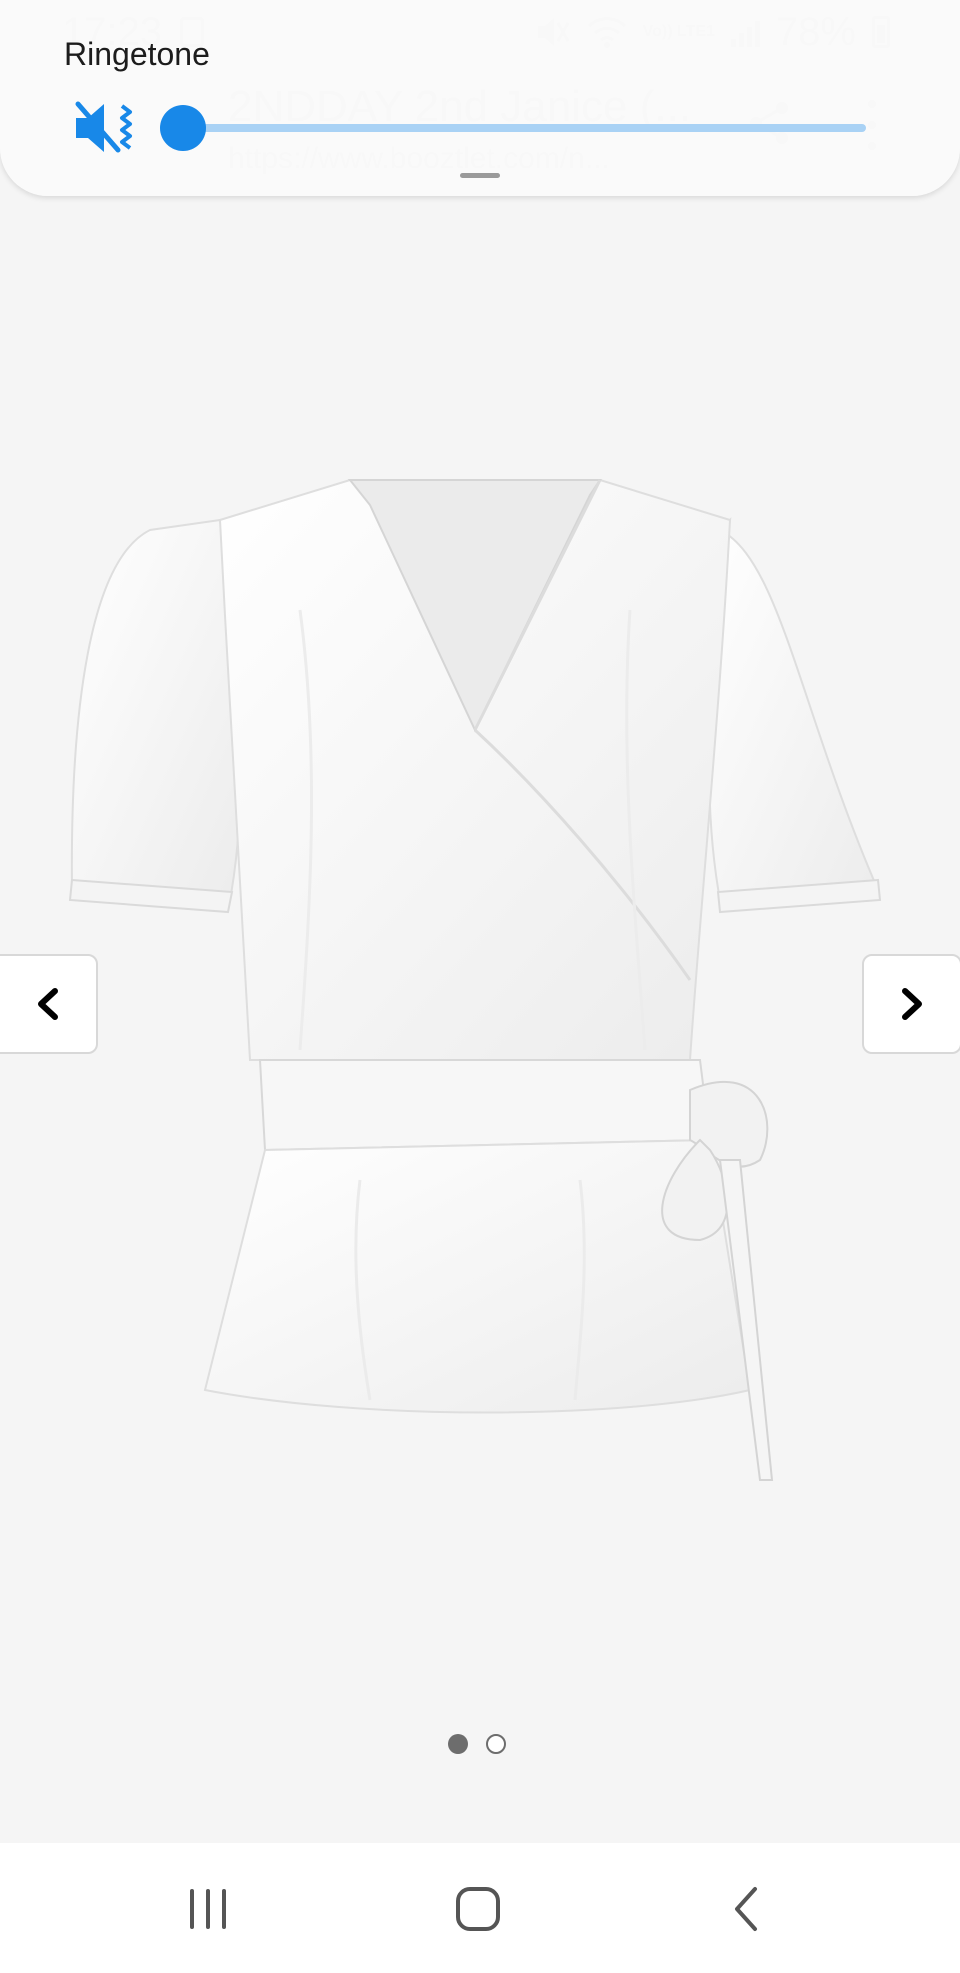 Image resolution: width=960 pixels, height=1973 pixels. Describe the element at coordinates (137, 54) in the screenshot. I see `volume-stream-label: Ringetone` at that location.